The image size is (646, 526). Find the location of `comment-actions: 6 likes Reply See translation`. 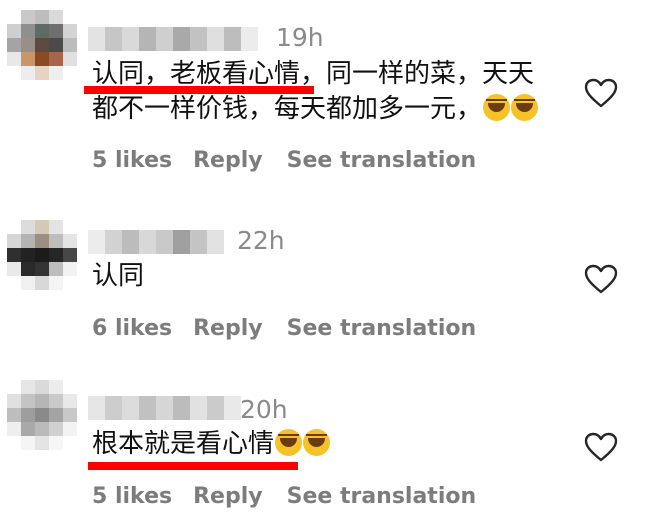

comment-actions: 6 likes Reply See translation is located at coordinates (294, 329).